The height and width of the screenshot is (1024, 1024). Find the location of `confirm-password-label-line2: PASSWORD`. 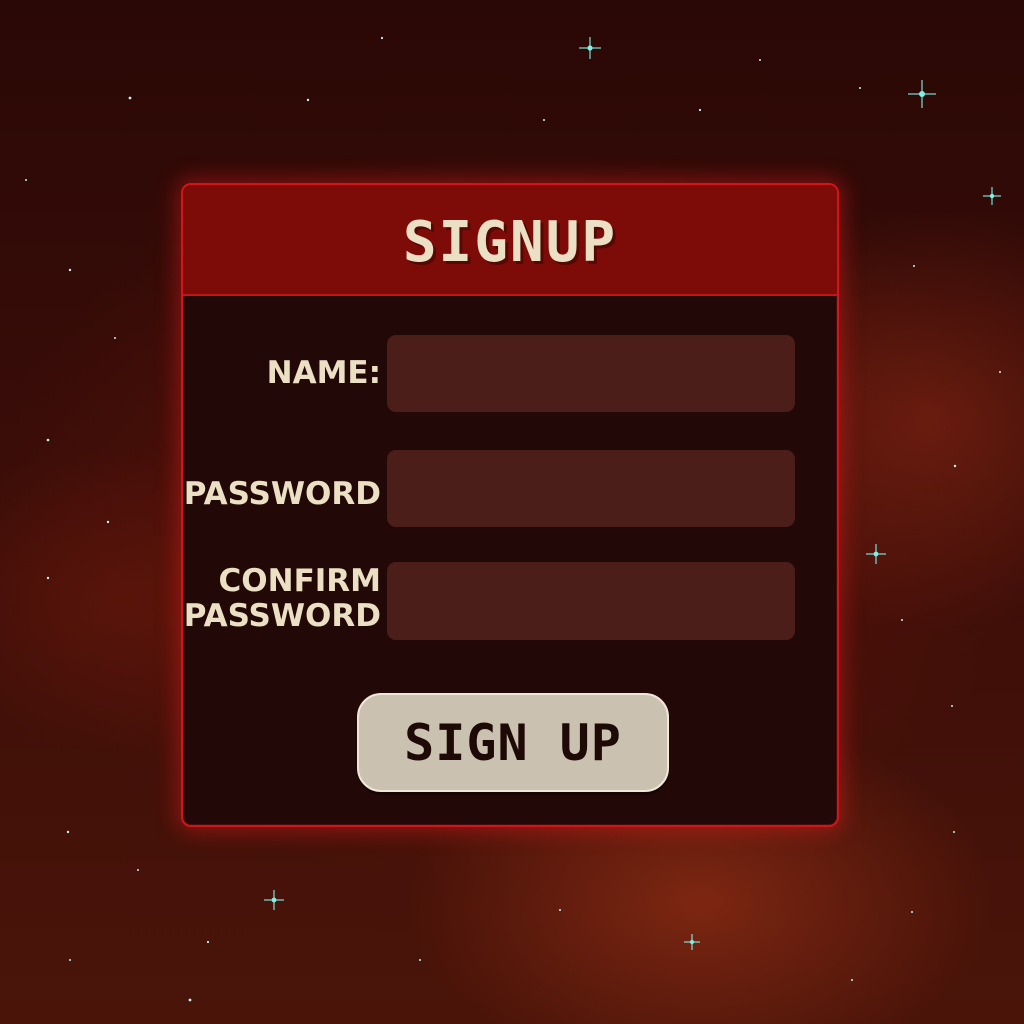

confirm-password-label-line2: PASSWORD is located at coordinates (282, 616).